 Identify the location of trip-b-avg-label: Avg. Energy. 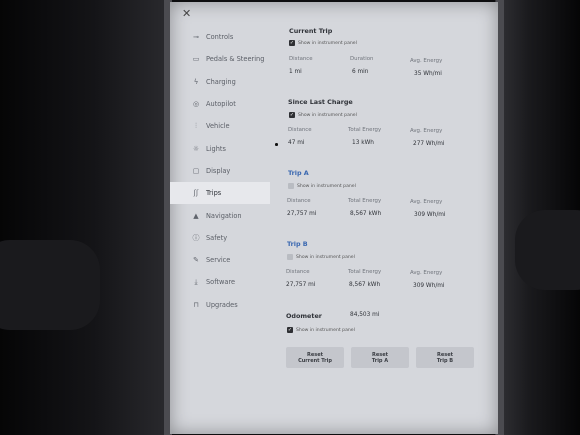
(426, 273).